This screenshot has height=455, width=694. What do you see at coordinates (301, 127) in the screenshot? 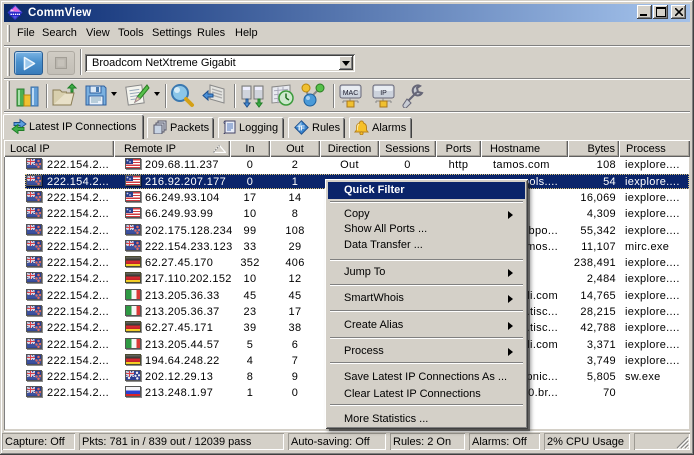
I see `svg-text: IF` at bounding box center [301, 127].